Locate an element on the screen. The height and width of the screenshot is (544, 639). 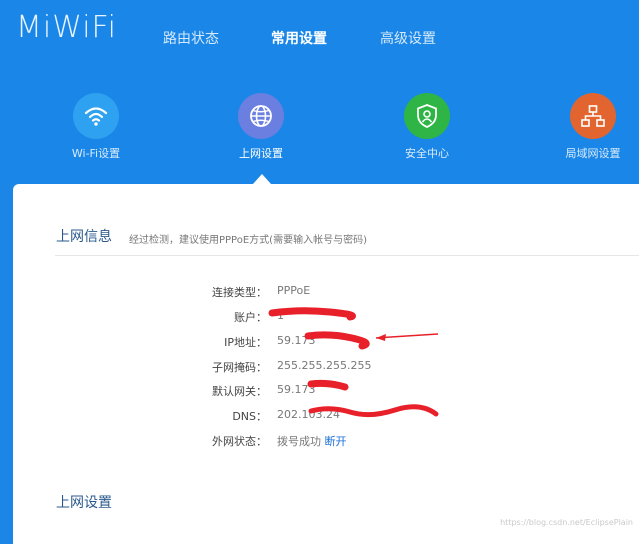
internet-settings-title: 上网设置 is located at coordinates (84, 503).